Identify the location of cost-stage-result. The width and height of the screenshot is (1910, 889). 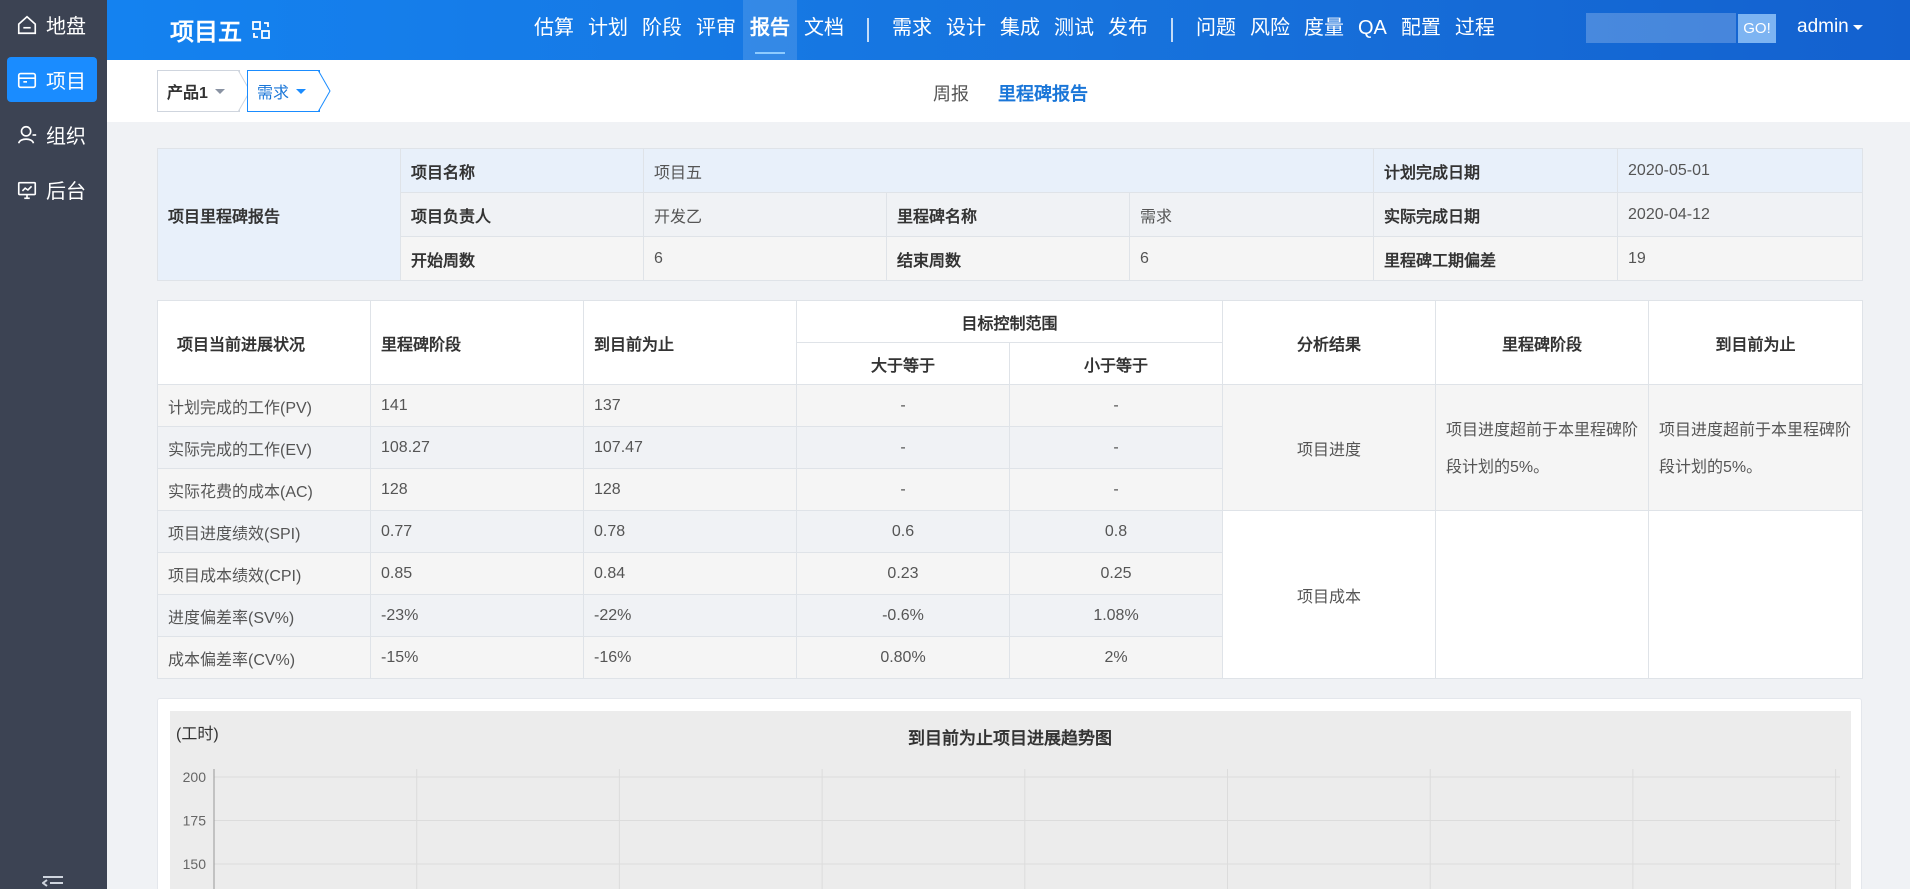
(1542, 594).